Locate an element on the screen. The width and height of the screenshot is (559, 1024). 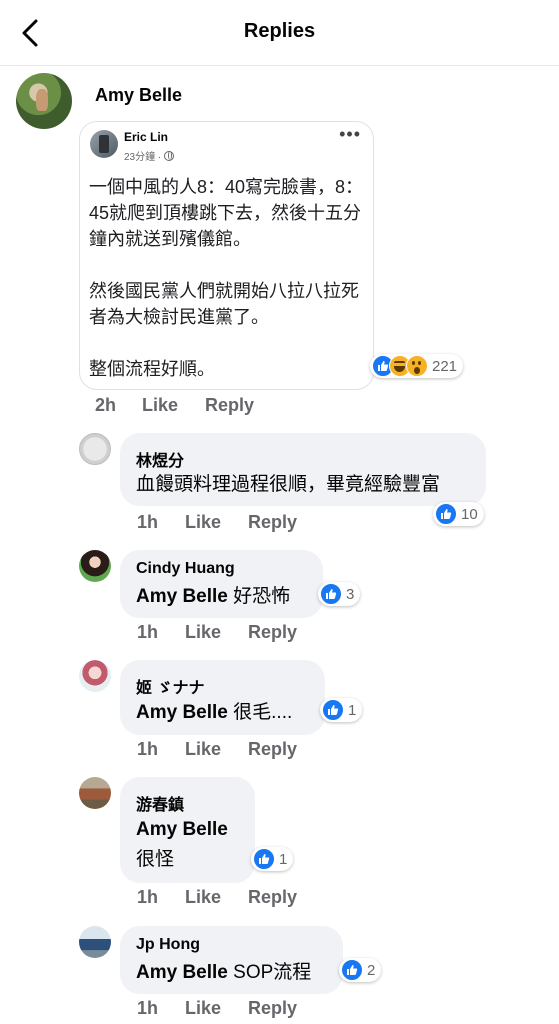
shared-post-time-text: 23分鐘 · is located at coordinates (143, 157).